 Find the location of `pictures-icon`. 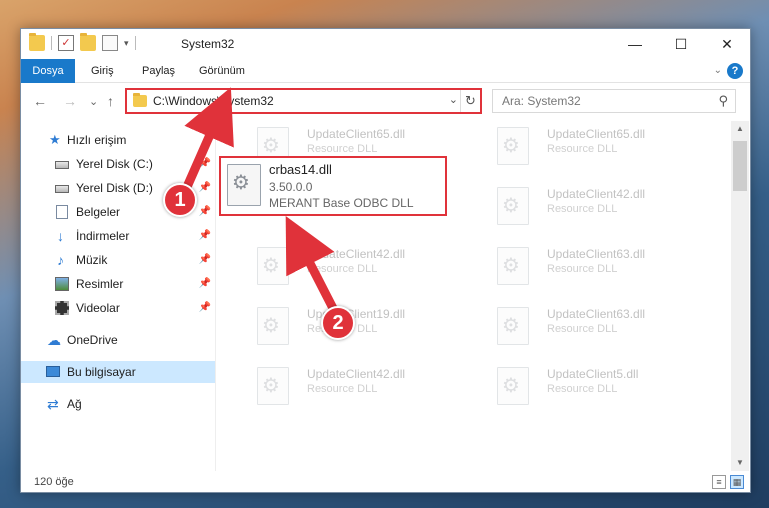

pictures-icon is located at coordinates (62, 284).